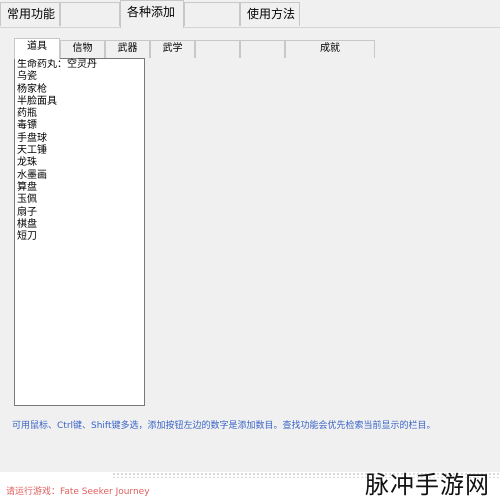  Describe the element at coordinates (79, 188) in the screenshot. I see `list-item: 算盘` at that location.